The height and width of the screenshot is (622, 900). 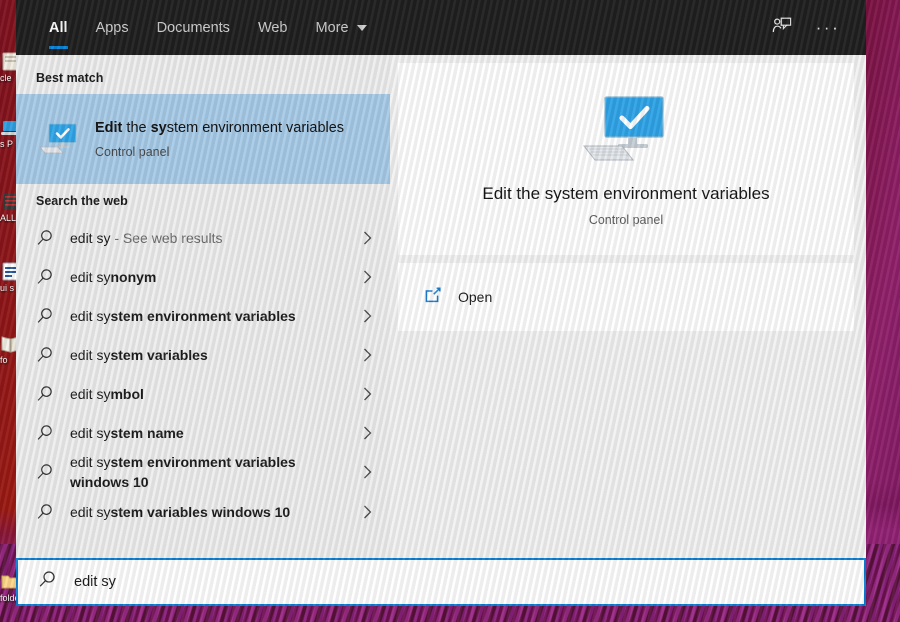 What do you see at coordinates (433, 297) in the screenshot?
I see `open-external-icon` at bounding box center [433, 297].